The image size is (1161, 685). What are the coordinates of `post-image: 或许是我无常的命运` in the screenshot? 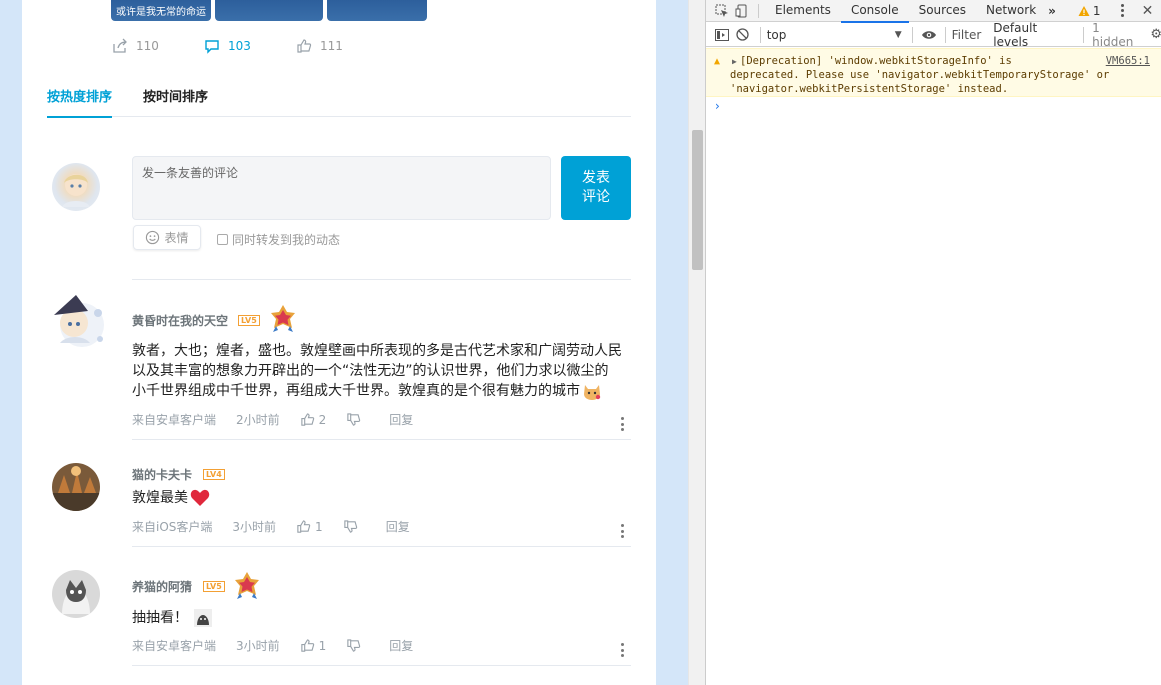 It's located at (161, 10).